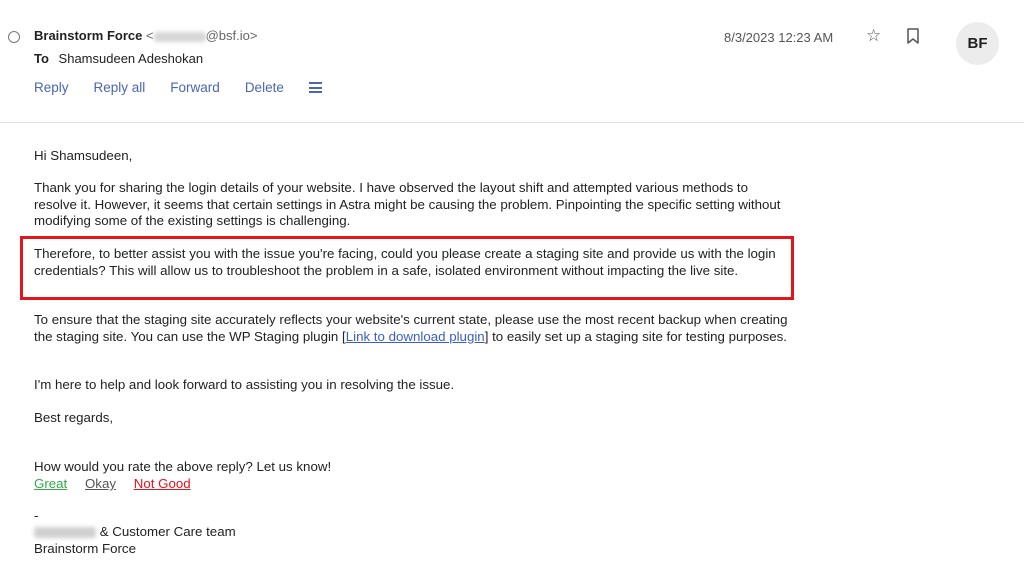 The width and height of the screenshot is (1024, 568). I want to click on sender-line: Brainstorm Force < @bsf.io>, so click(145, 35).